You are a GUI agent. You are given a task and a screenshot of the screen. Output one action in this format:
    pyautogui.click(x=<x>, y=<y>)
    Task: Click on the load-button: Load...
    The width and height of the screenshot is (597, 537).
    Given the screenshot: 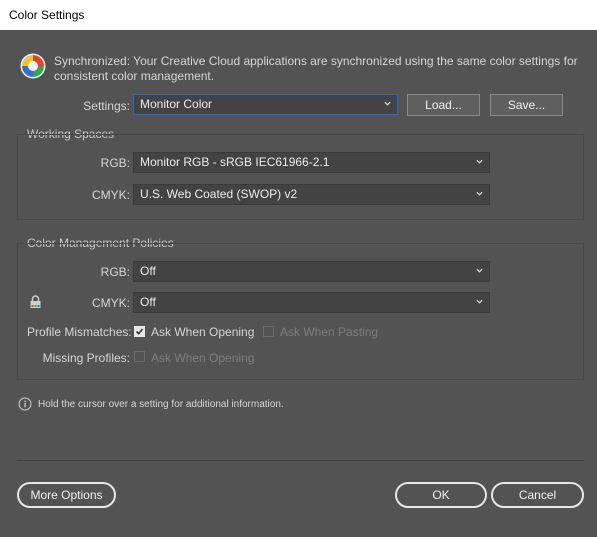 What is the action you would take?
    pyautogui.click(x=443, y=105)
    